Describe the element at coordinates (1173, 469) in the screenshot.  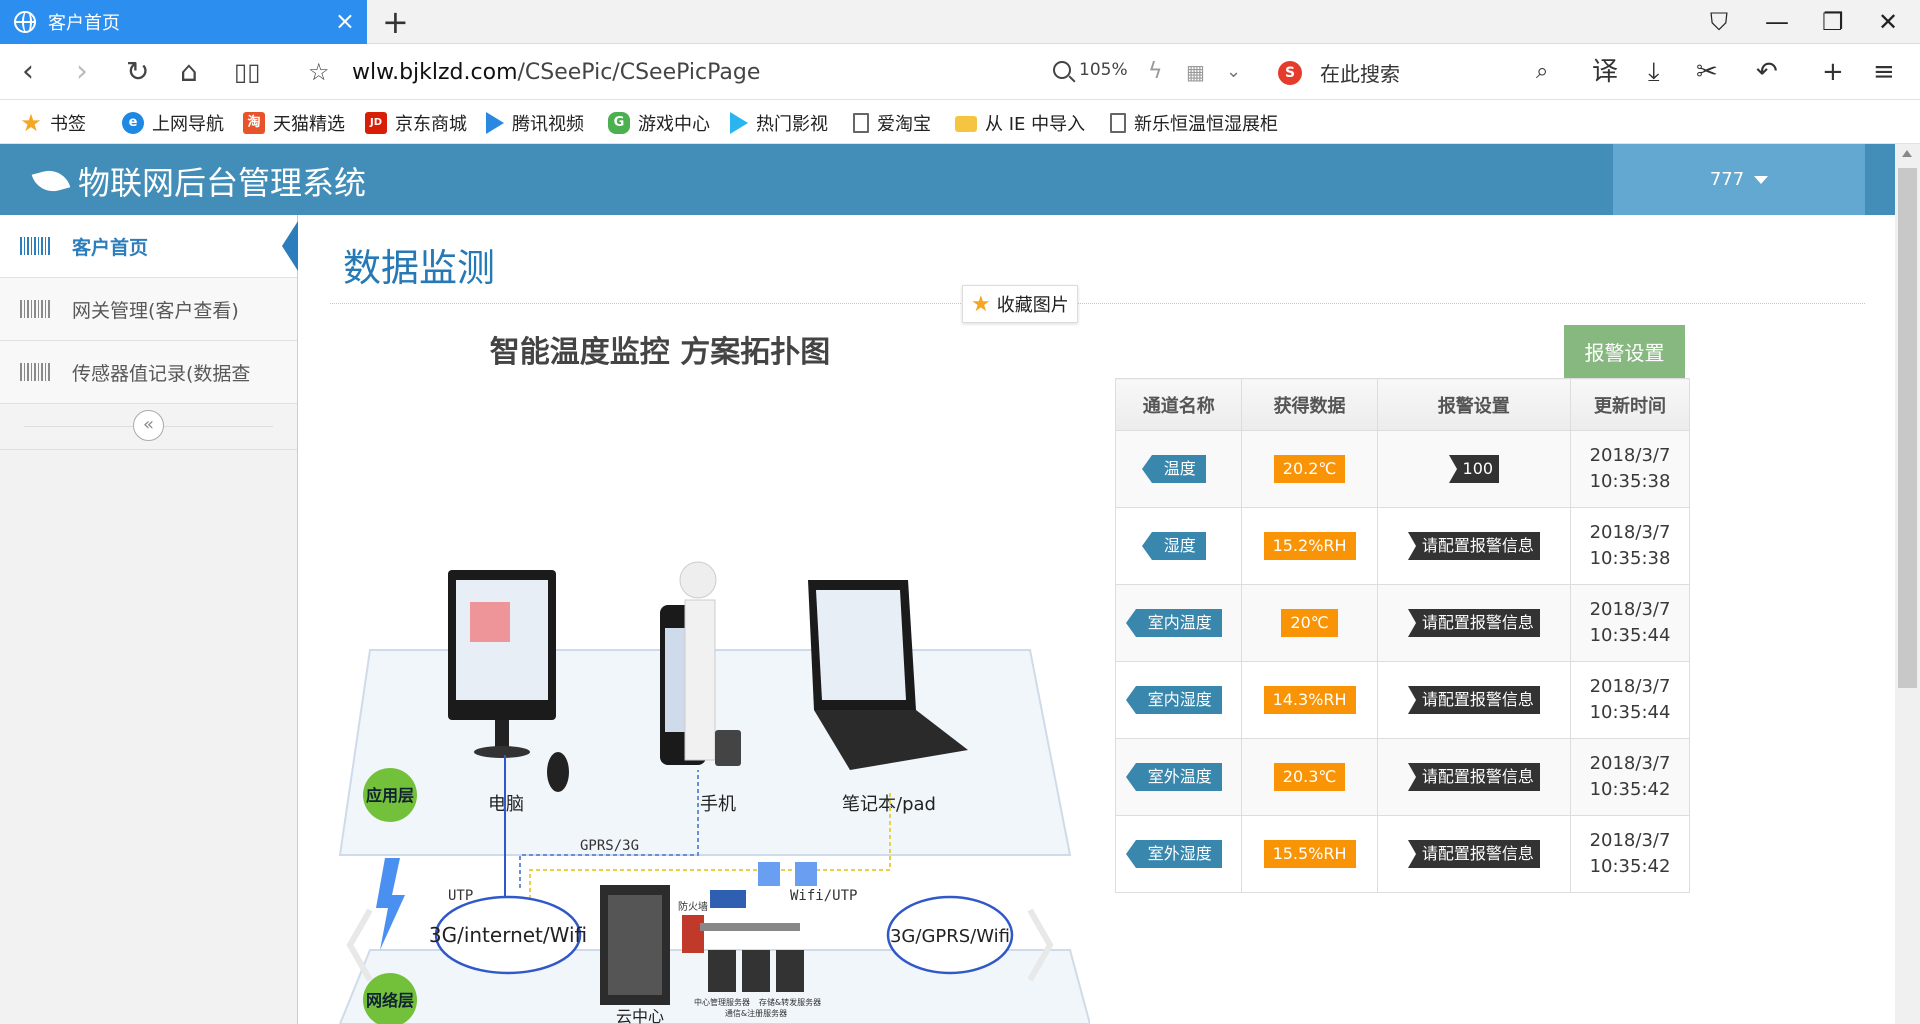
I see `channel-badge: 温度` at that location.